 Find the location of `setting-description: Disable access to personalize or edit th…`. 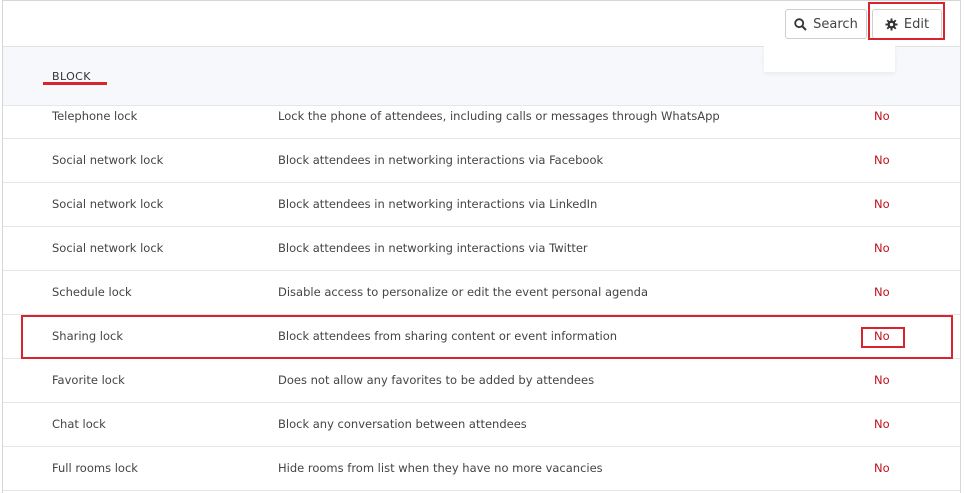

setting-description: Disable access to personalize or edit th… is located at coordinates (463, 292).